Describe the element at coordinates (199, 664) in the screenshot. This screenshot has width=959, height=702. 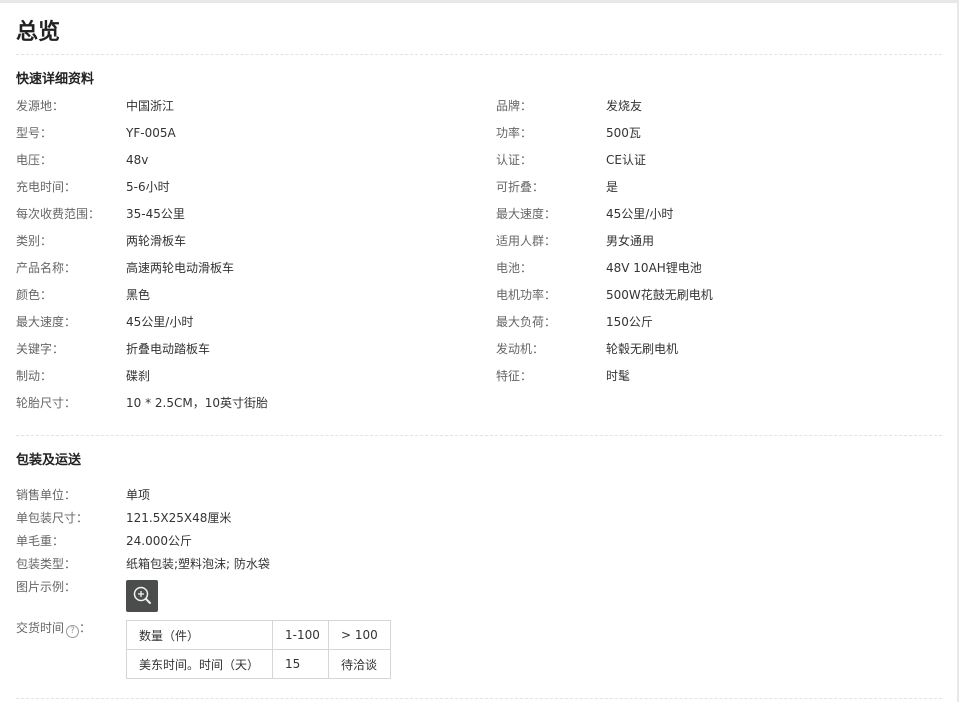
I see `table-cell: 美东时间。时间（天）` at that location.